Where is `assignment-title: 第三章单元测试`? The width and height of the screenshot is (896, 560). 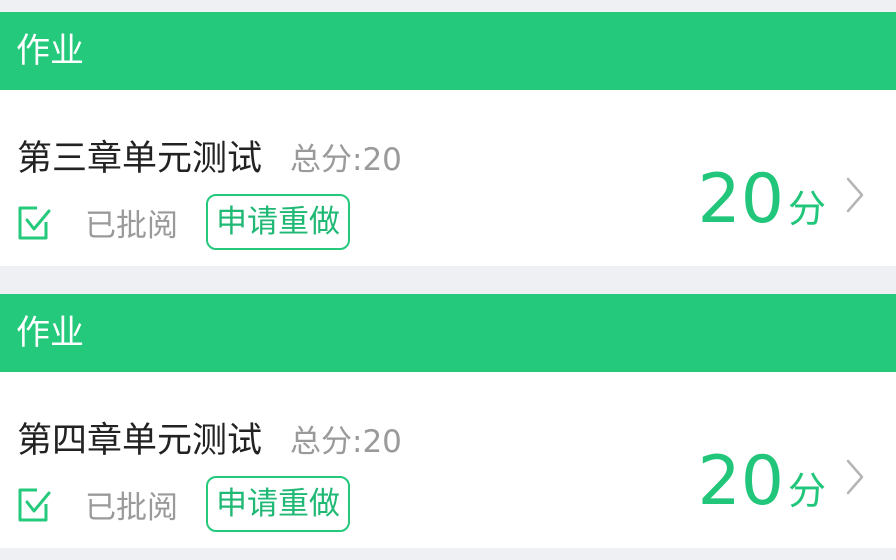 assignment-title: 第三章单元测试 is located at coordinates (140, 159).